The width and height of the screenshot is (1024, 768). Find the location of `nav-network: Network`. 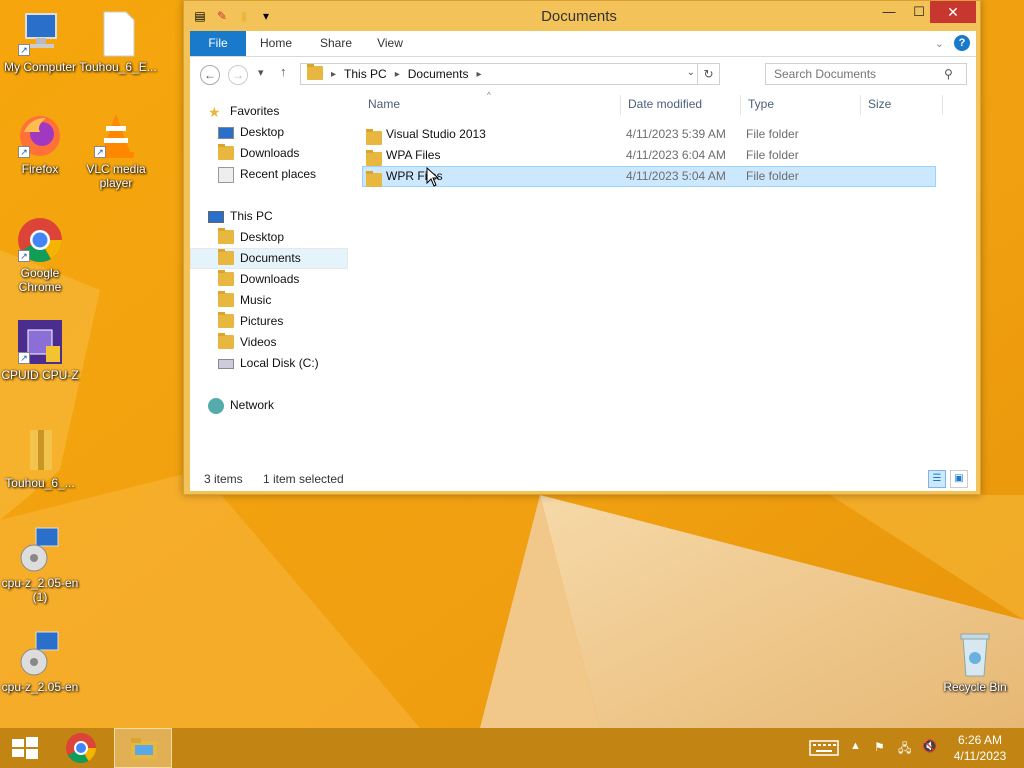

nav-network: Network is located at coordinates (287, 405).